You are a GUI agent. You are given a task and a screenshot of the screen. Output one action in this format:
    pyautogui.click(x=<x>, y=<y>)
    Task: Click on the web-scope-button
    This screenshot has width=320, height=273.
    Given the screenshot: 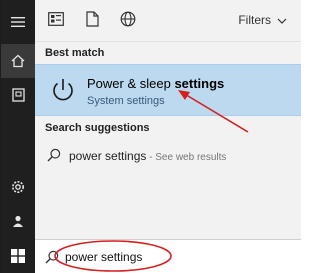 What is the action you would take?
    pyautogui.click(x=128, y=21)
    